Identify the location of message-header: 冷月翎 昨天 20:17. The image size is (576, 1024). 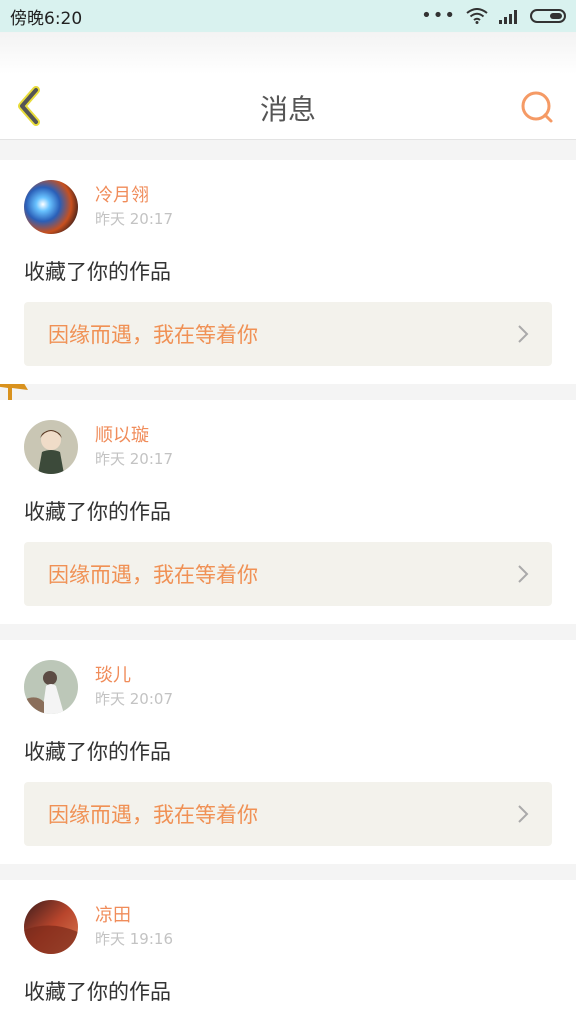
(288, 207).